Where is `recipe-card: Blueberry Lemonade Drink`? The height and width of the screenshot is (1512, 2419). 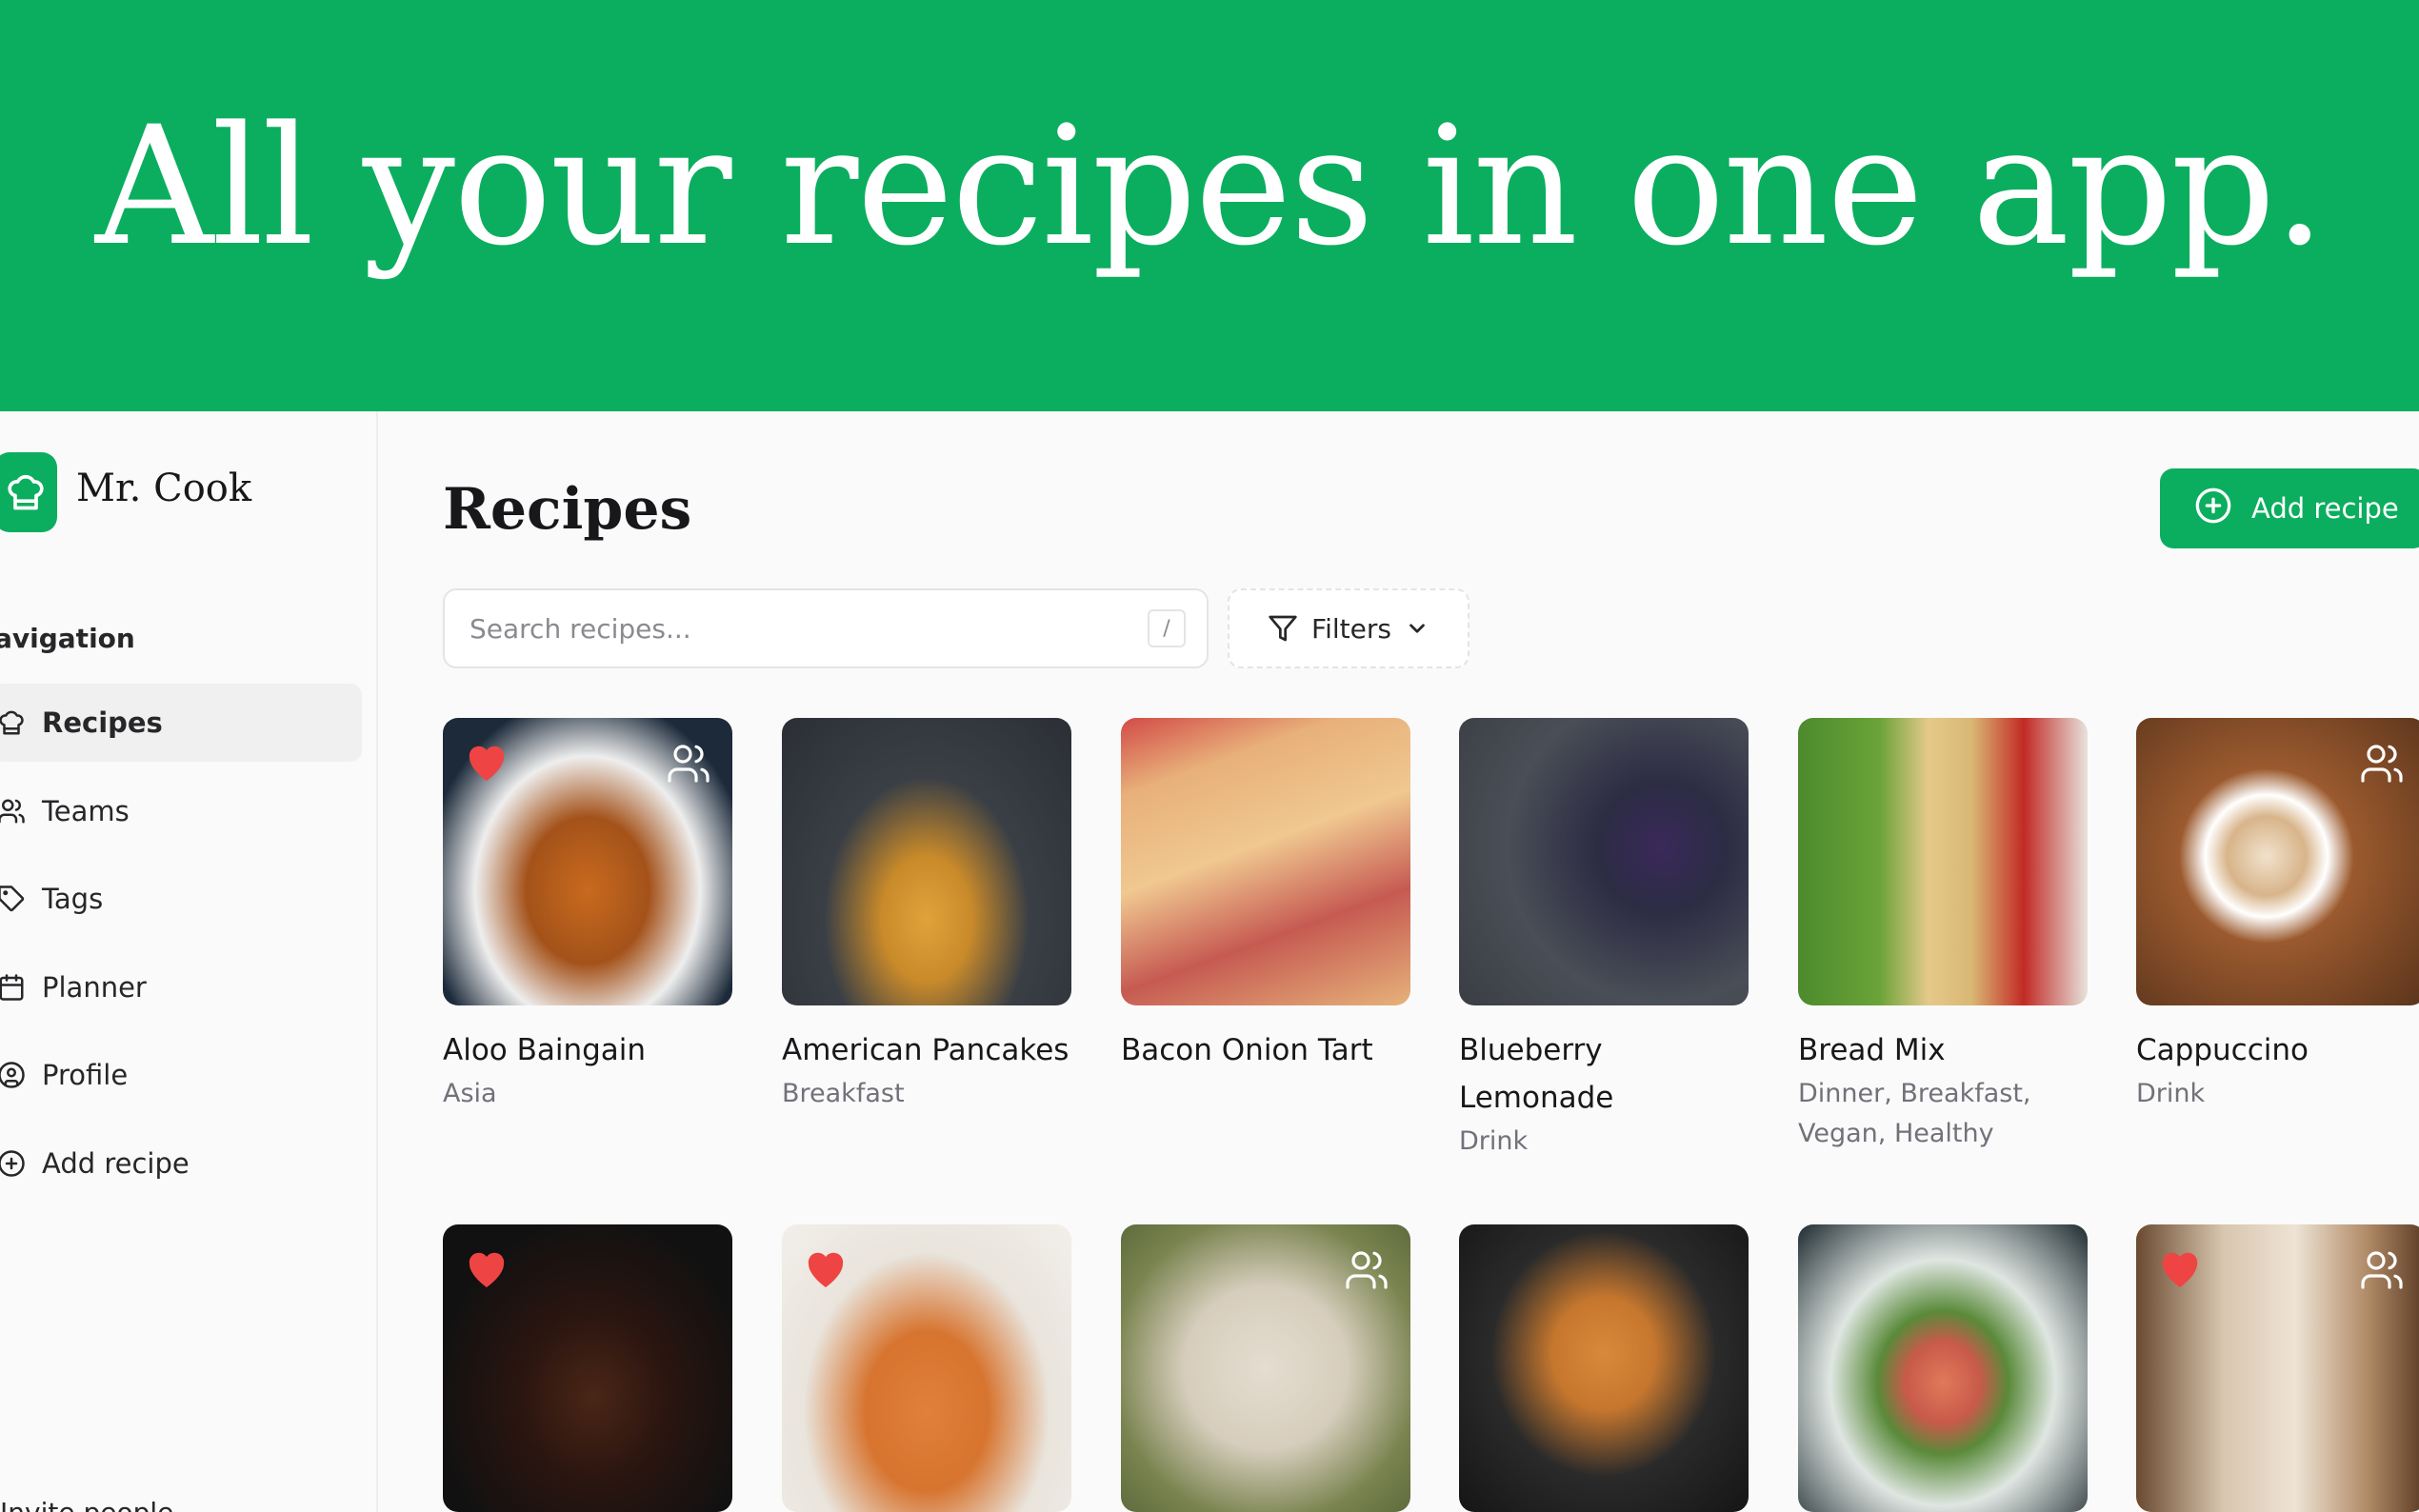 recipe-card: Blueberry Lemonade Drink is located at coordinates (1604, 940).